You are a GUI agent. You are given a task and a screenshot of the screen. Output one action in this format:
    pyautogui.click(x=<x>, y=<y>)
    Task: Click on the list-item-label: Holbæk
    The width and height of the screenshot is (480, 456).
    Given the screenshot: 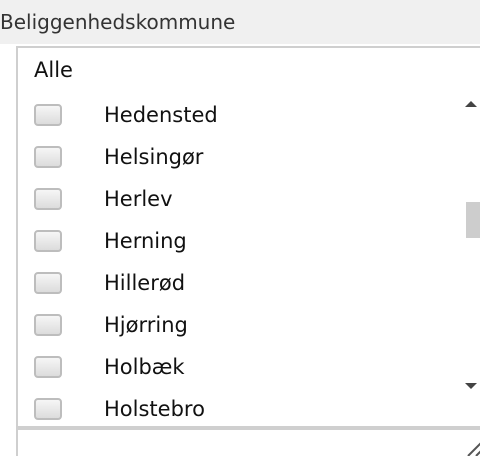 What is the action you would take?
    pyautogui.click(x=144, y=367)
    